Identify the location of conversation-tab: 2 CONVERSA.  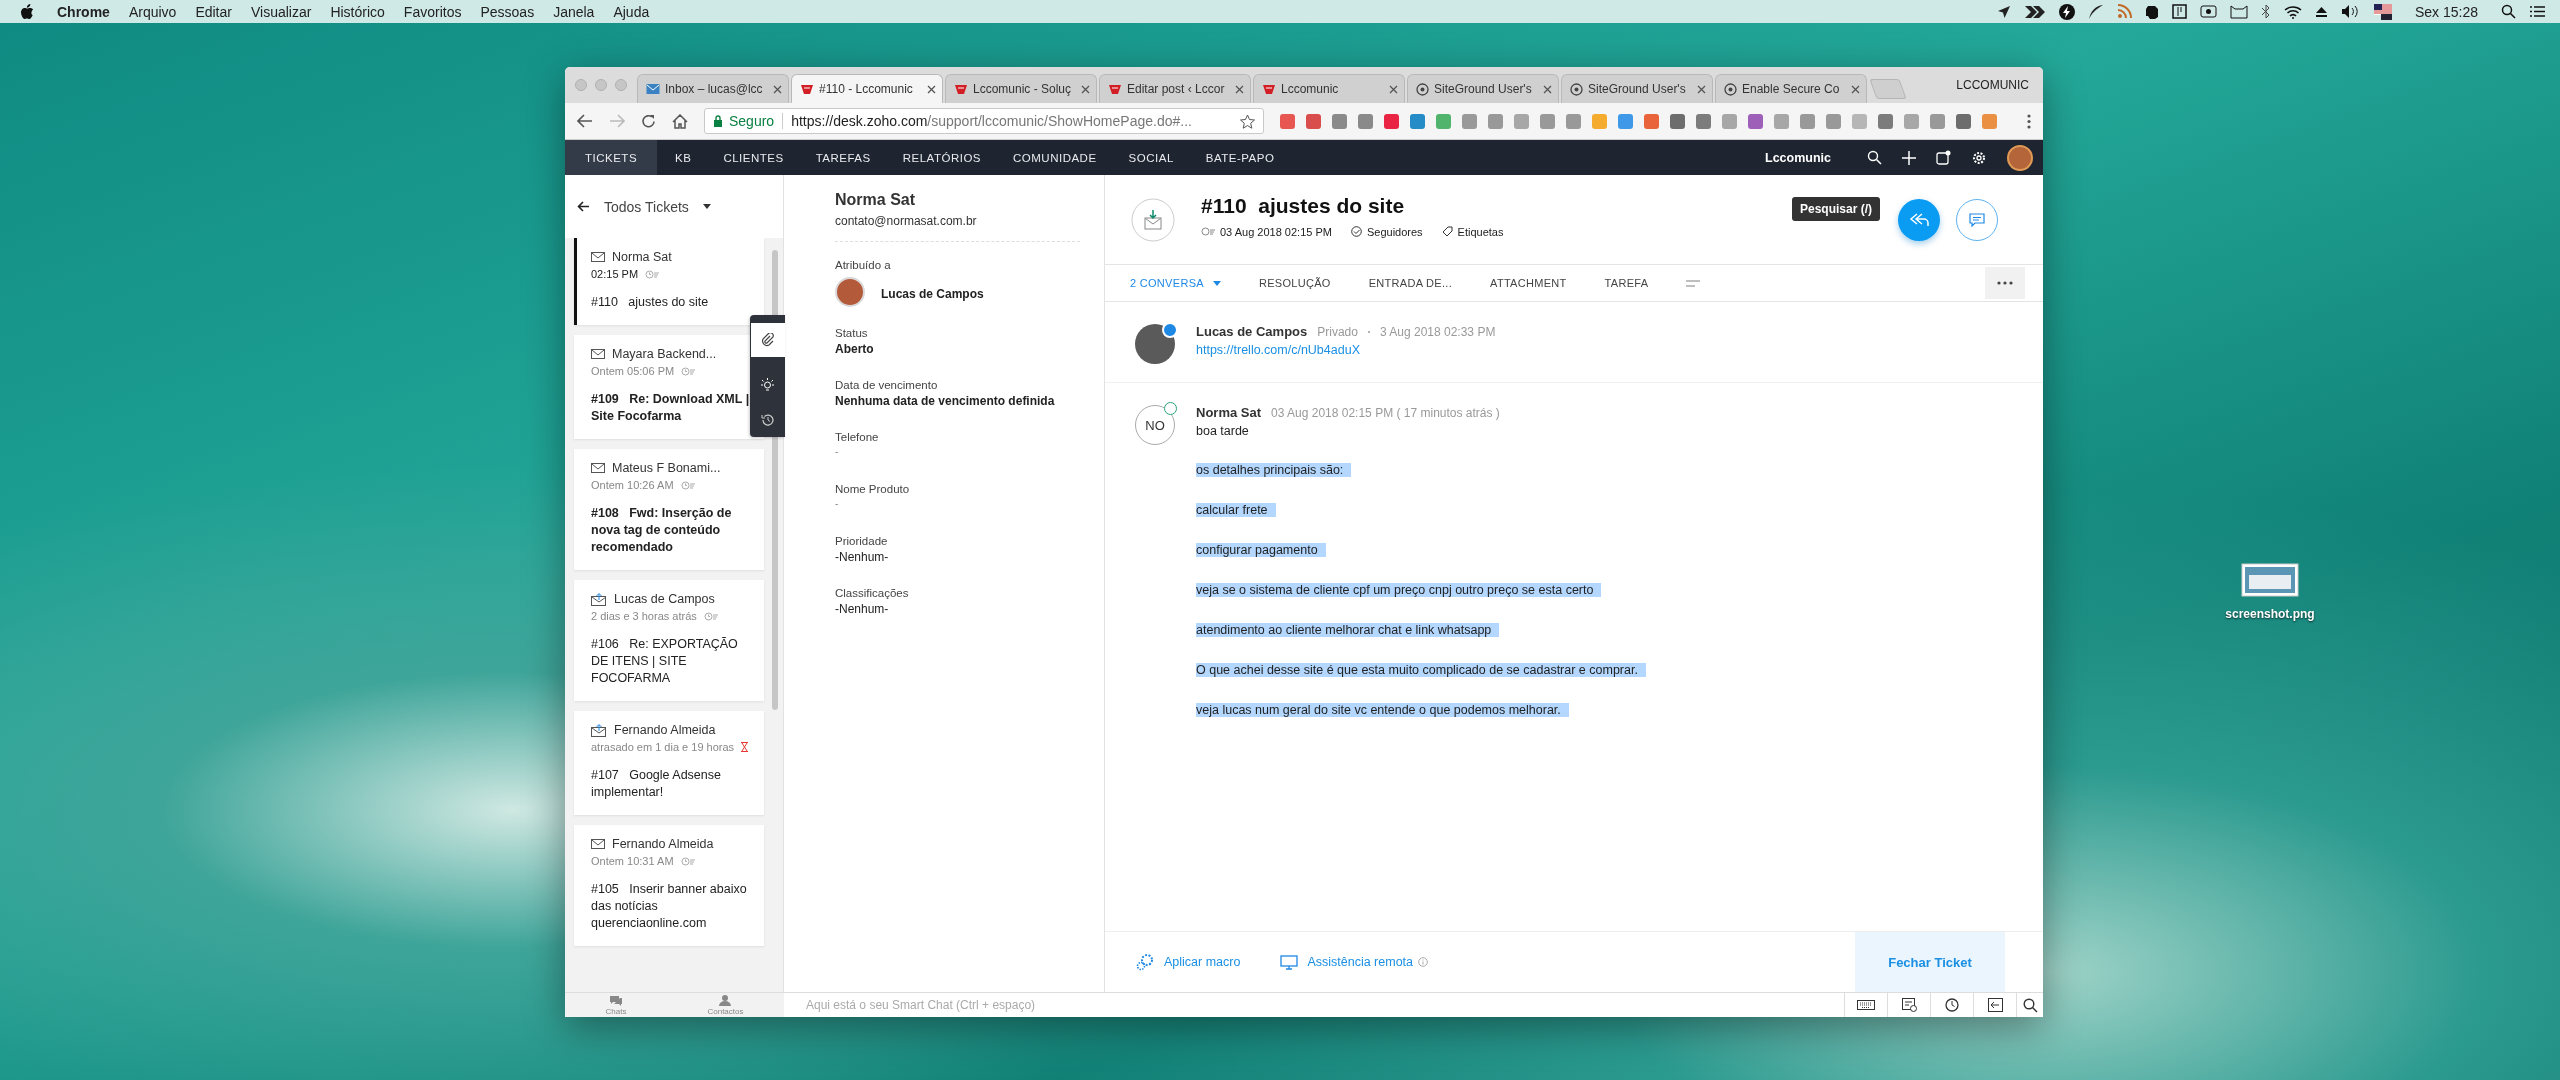
(1175, 283).